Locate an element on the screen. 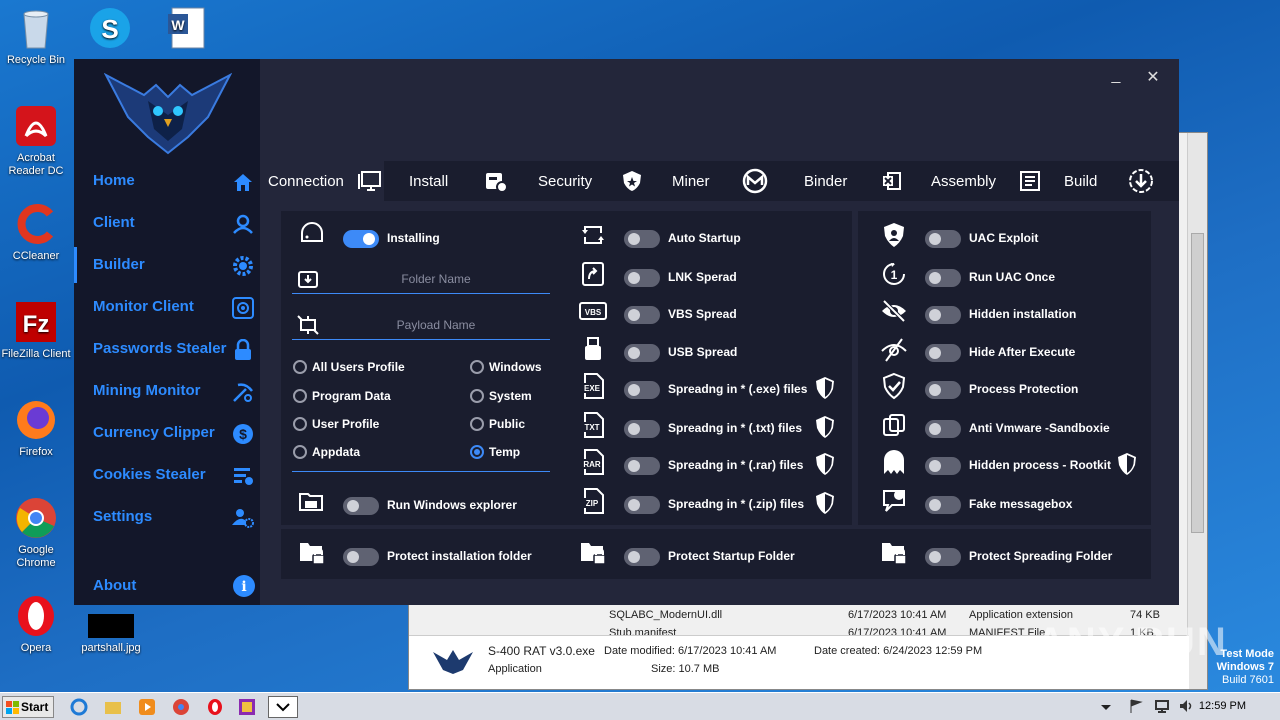 Image resolution: width=1280 pixels, height=720 pixels. minimize-button: _ is located at coordinates (1116, 76).